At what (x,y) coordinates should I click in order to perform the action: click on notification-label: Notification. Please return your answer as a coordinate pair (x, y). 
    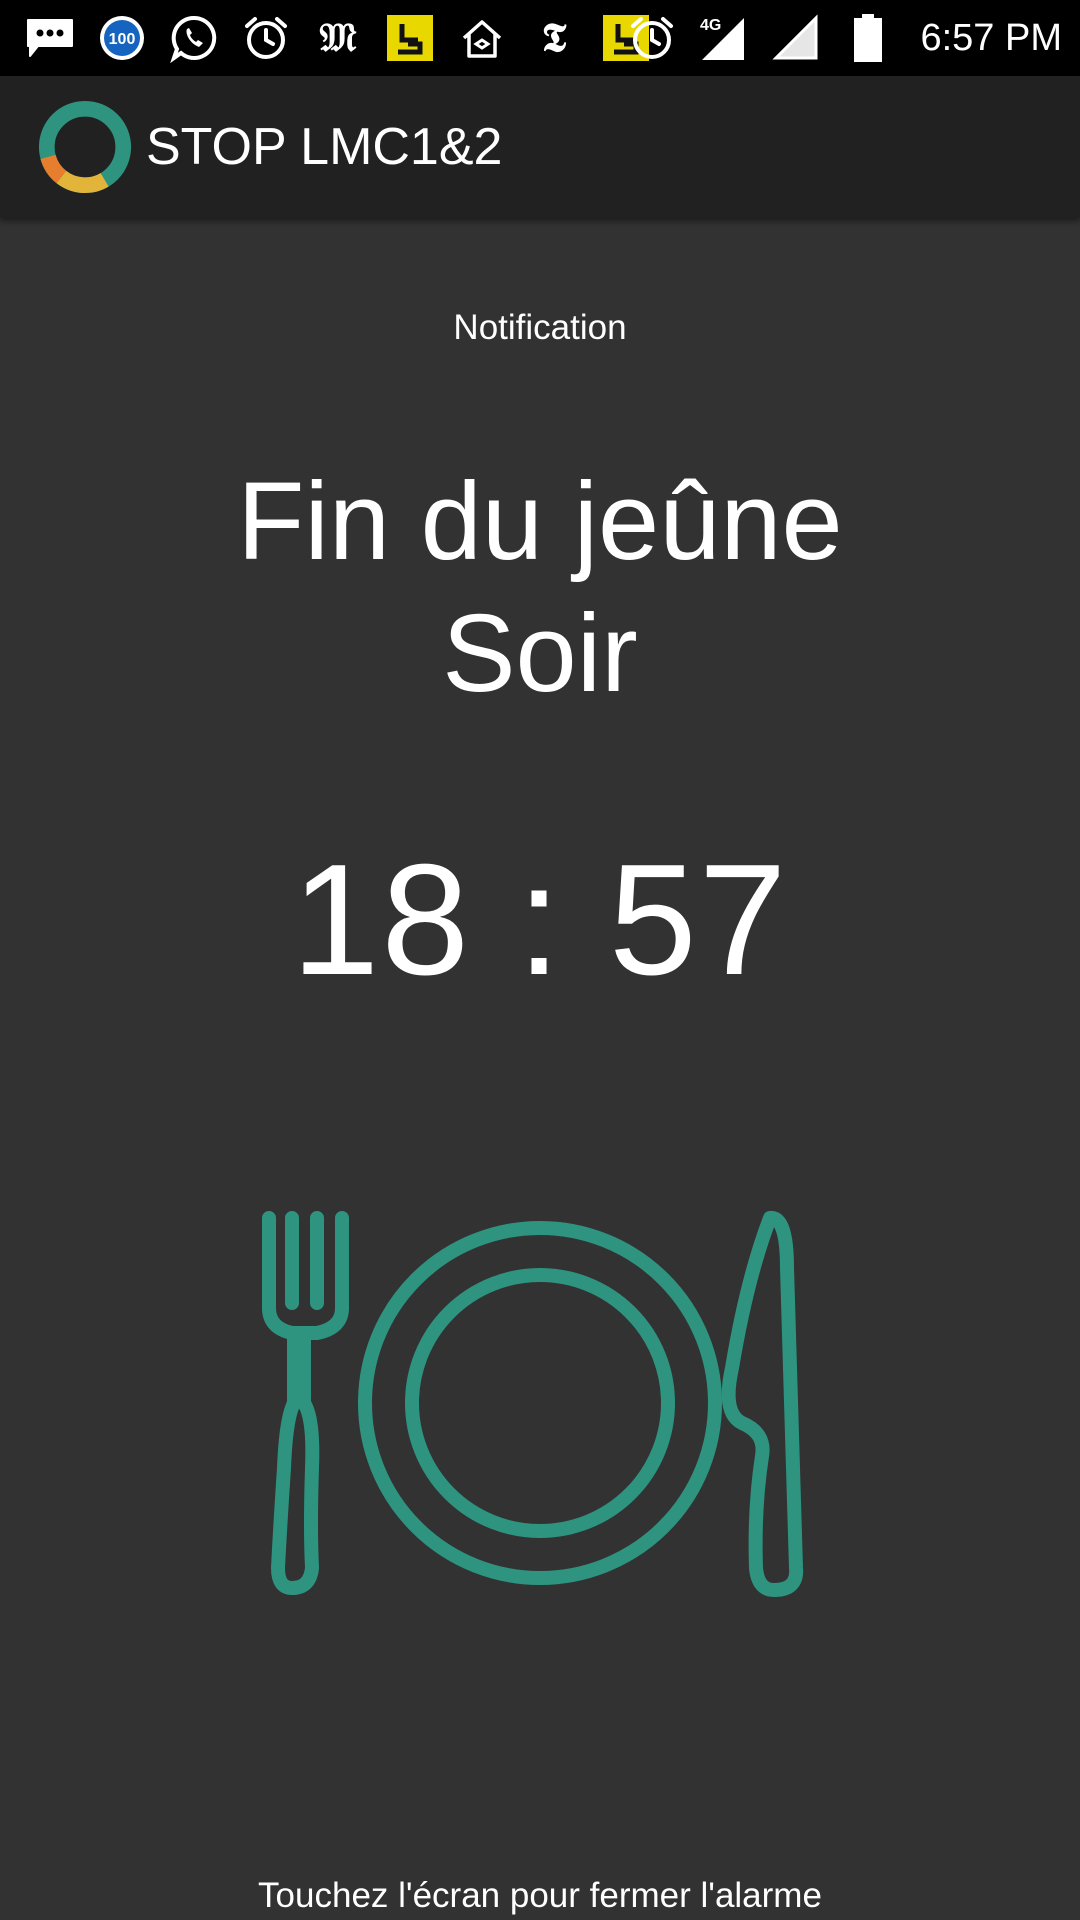
    Looking at the image, I should click on (540, 327).